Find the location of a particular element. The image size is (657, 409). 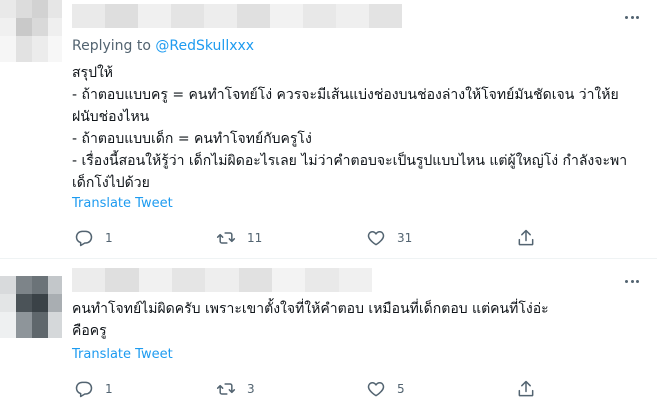

replying-prefix: Replying to is located at coordinates (114, 46).